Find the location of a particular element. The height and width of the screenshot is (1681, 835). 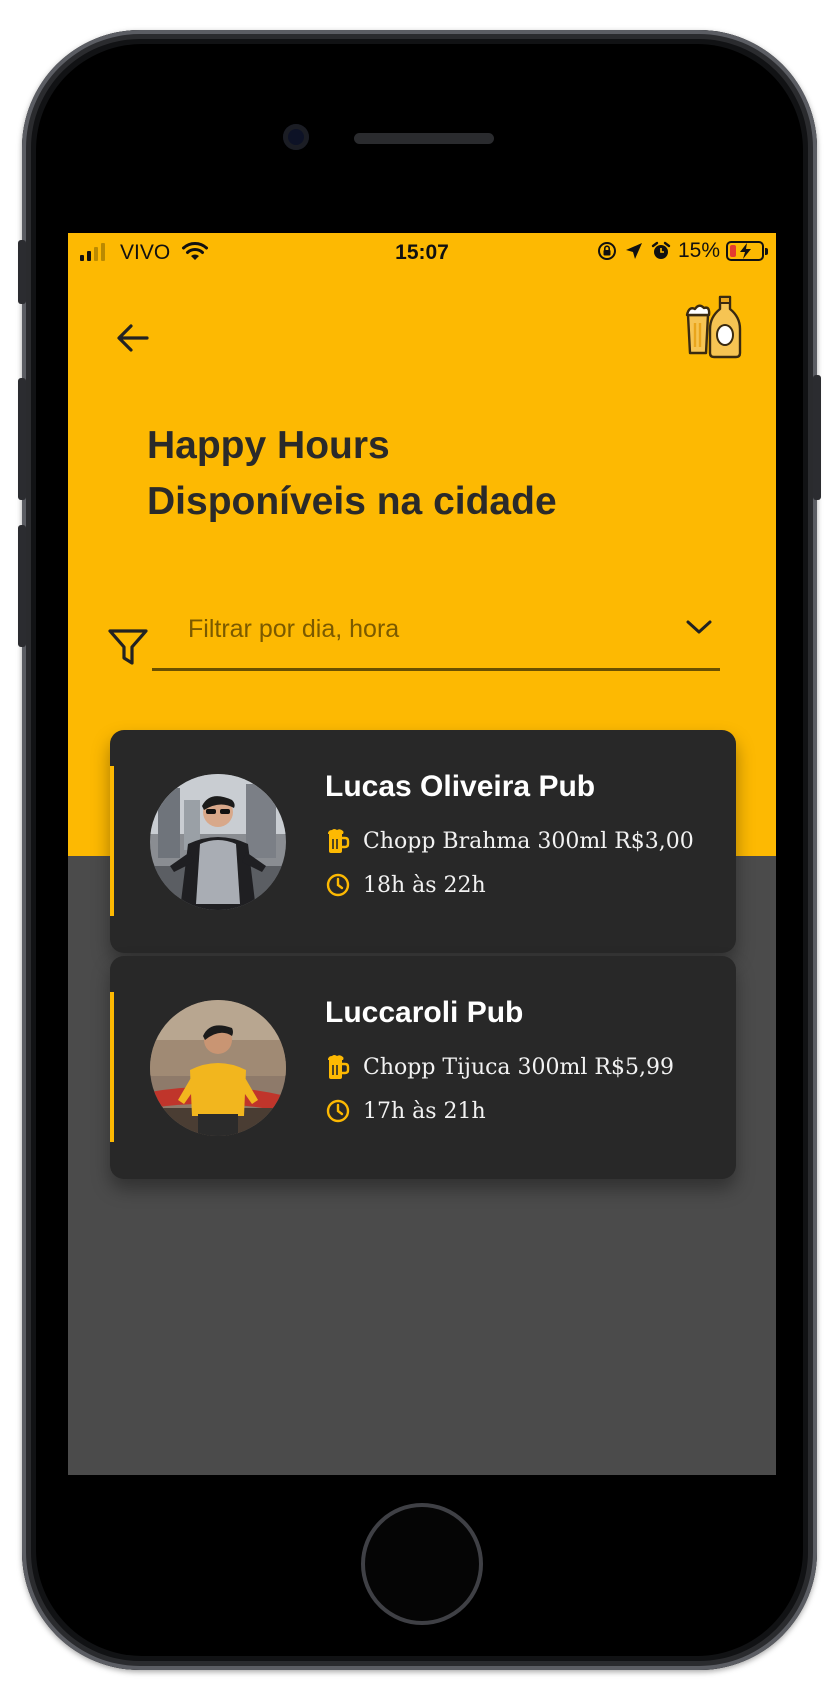

earpiece-speaker is located at coordinates (424, 138).